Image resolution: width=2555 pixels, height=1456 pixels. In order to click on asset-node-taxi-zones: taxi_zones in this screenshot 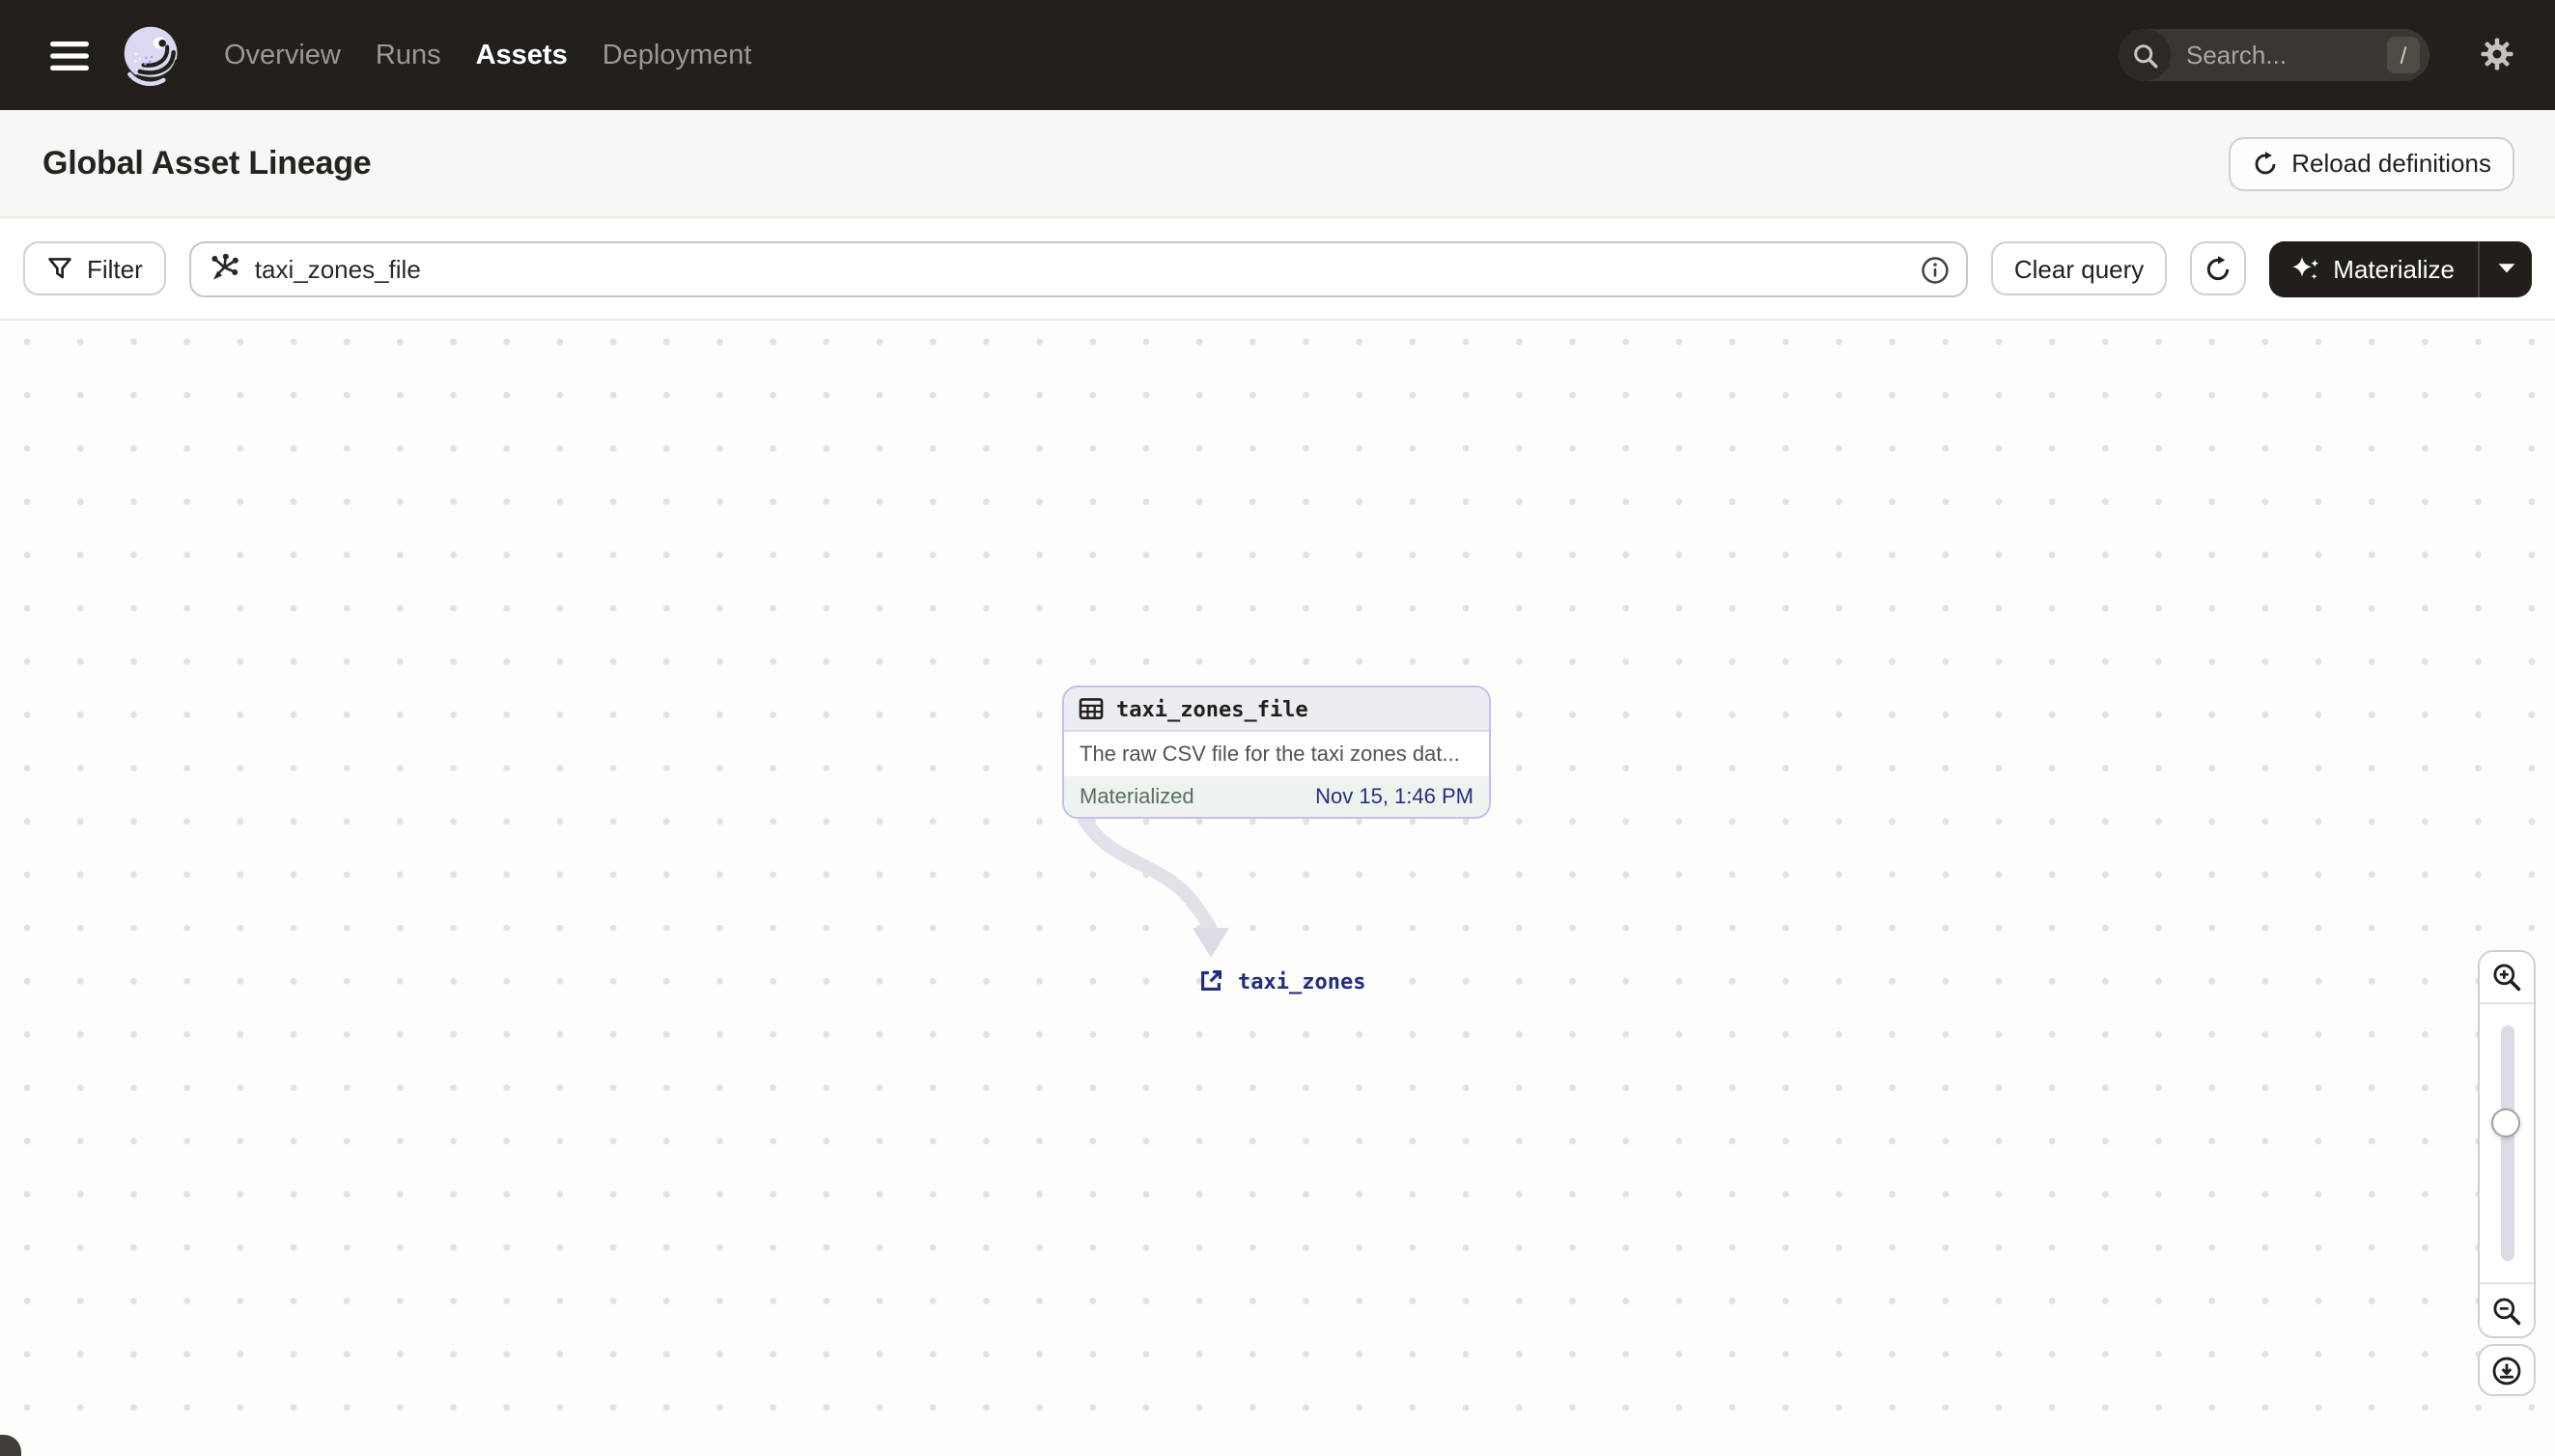, I will do `click(1281, 981)`.